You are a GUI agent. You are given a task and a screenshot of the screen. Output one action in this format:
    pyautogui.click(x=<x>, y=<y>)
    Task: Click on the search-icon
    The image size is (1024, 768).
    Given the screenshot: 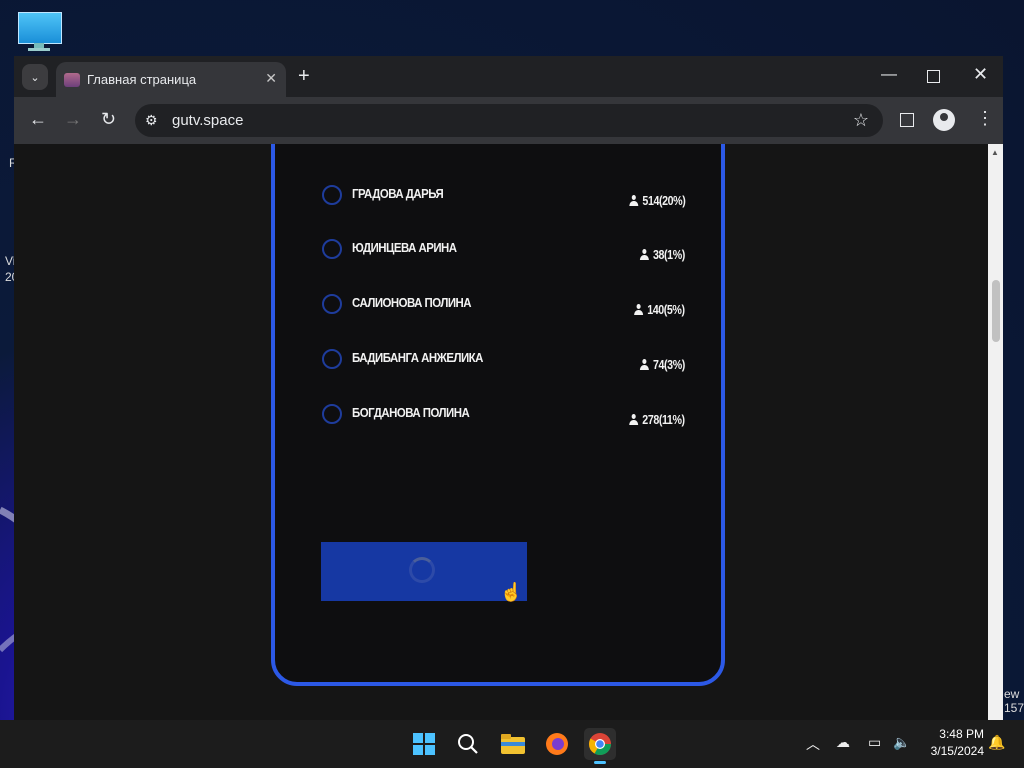 What is the action you would take?
    pyautogui.click(x=468, y=744)
    